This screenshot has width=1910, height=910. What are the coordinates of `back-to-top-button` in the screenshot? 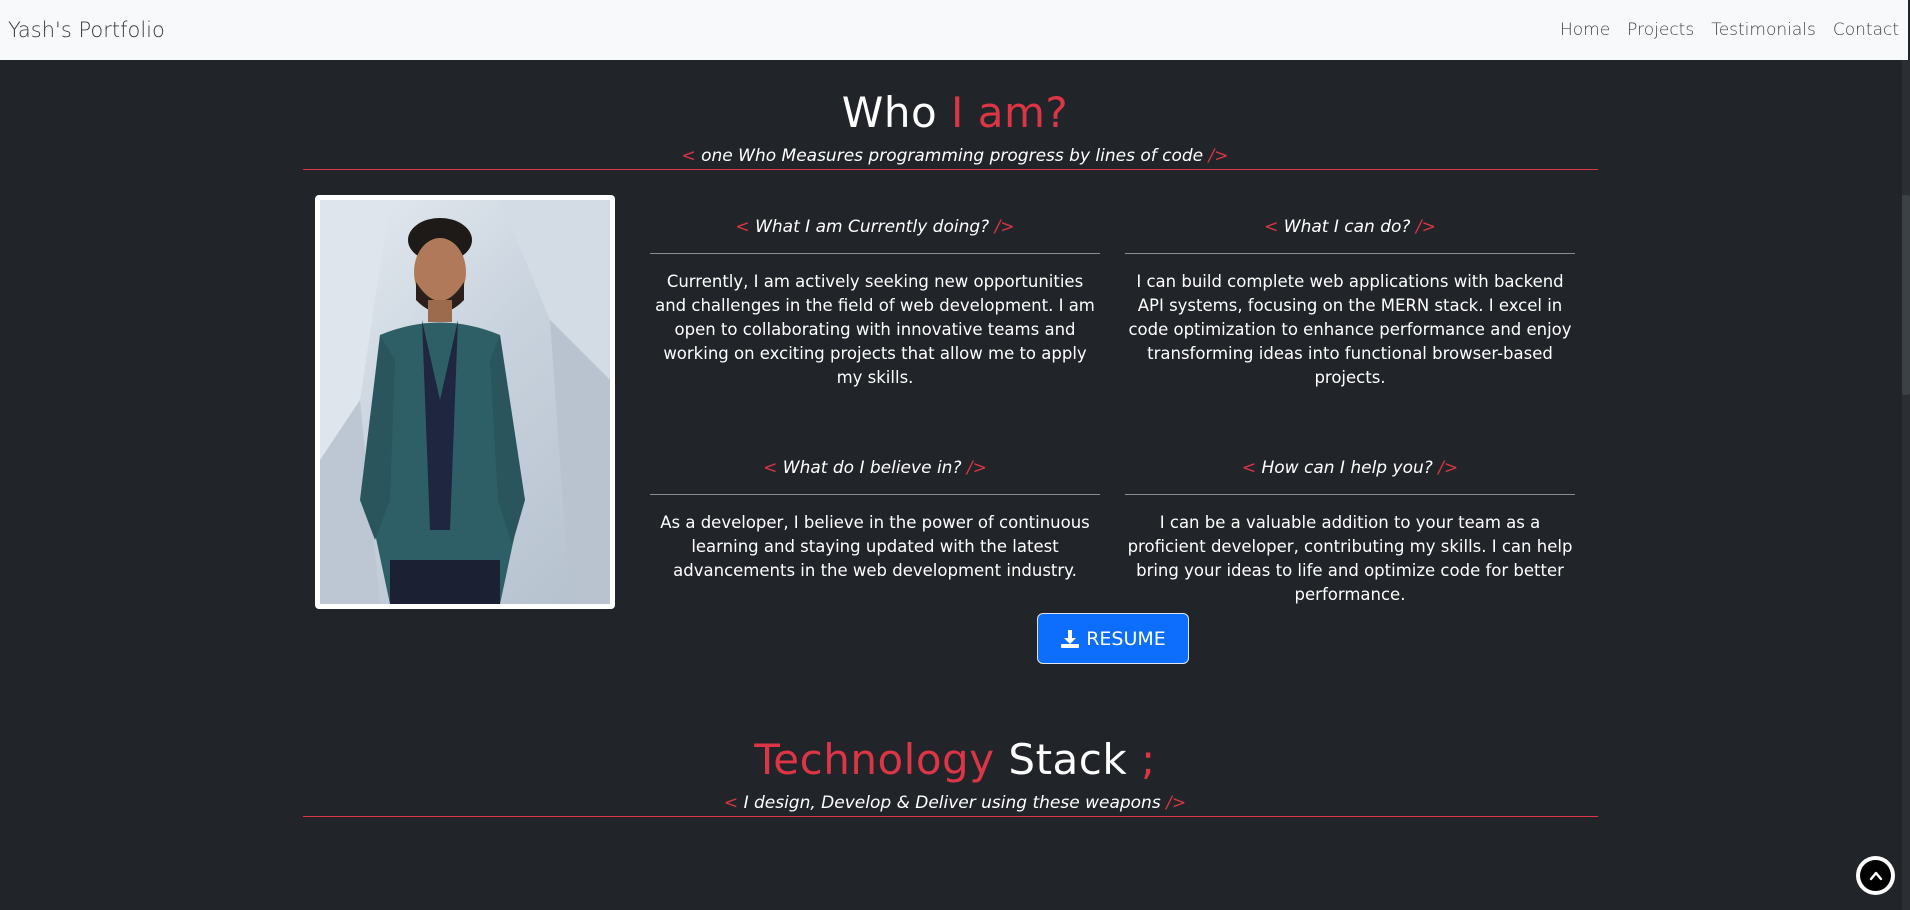 It's located at (1875, 875).